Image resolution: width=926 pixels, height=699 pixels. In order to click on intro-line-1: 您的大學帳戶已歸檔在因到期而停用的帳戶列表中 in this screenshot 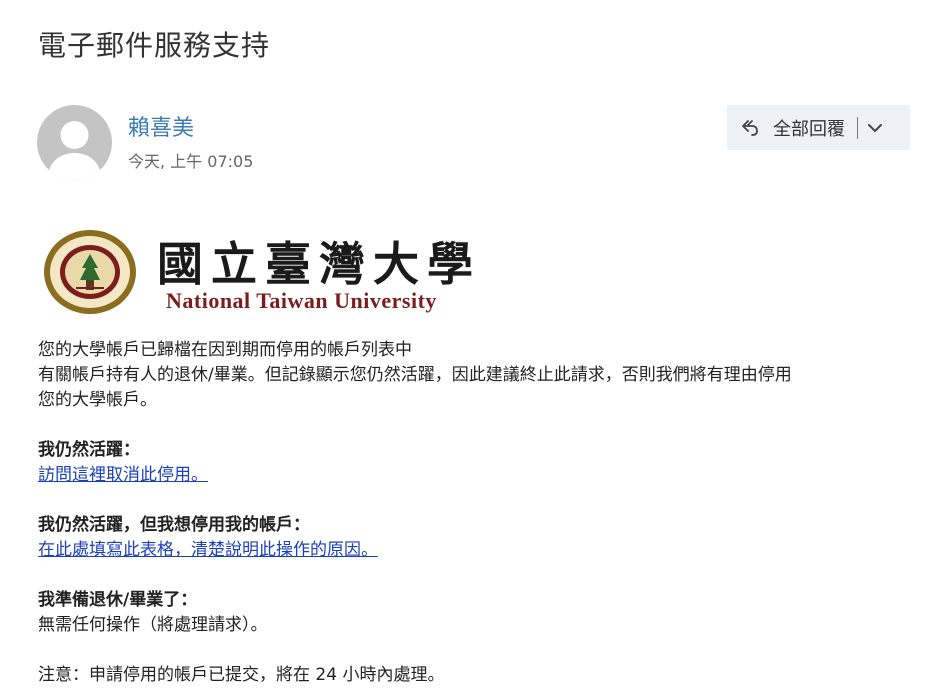, I will do `click(225, 350)`.